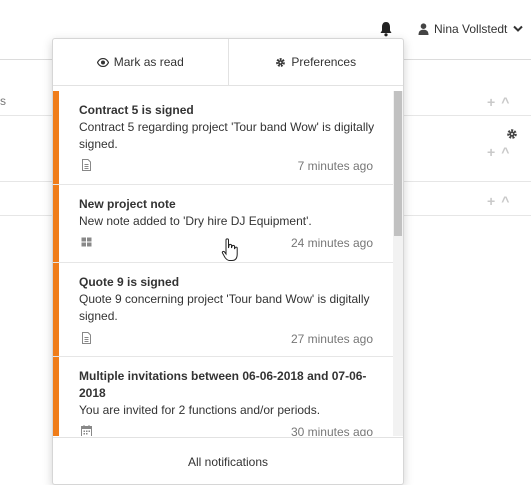 The width and height of the screenshot is (531, 485). I want to click on grid-icon, so click(86, 242).